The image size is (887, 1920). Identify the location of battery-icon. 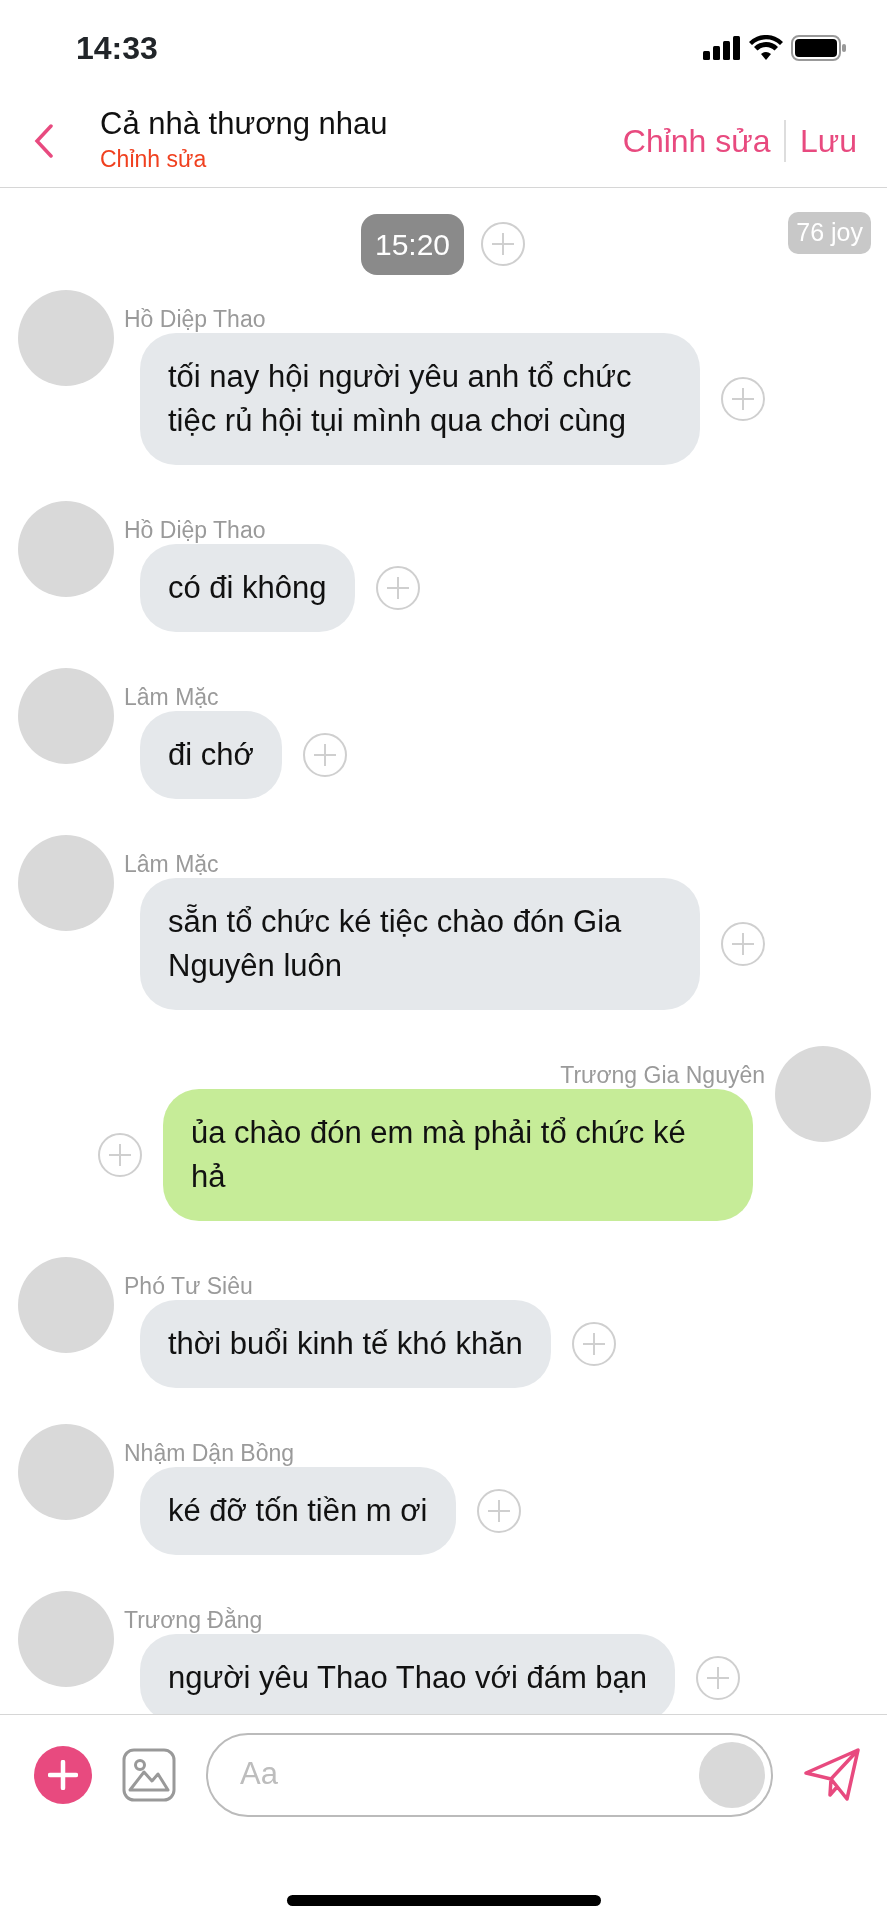
(819, 47).